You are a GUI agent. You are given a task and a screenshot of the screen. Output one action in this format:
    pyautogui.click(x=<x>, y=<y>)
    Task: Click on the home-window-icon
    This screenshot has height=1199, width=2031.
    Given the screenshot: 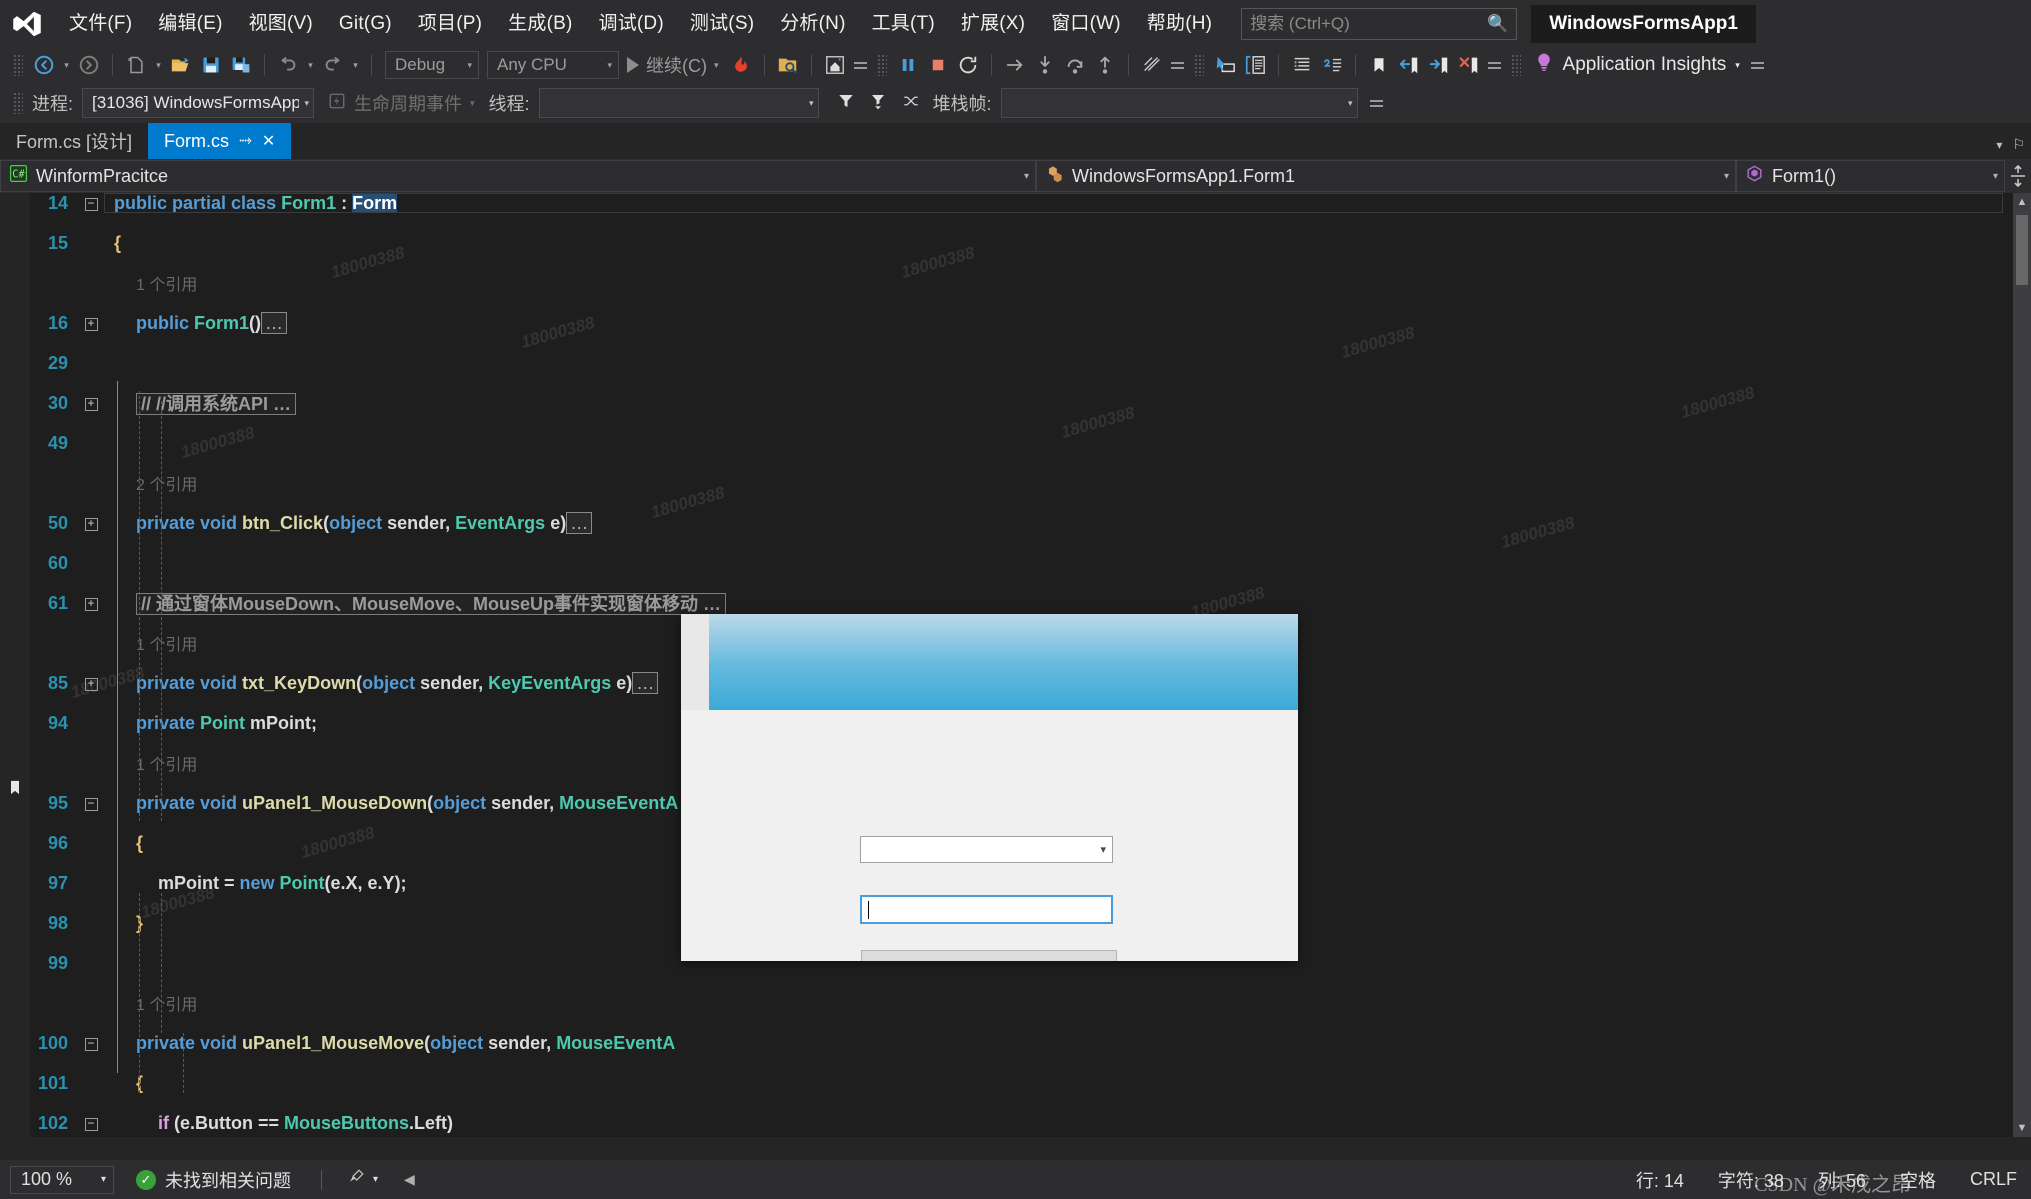 What is the action you would take?
    pyautogui.click(x=835, y=65)
    